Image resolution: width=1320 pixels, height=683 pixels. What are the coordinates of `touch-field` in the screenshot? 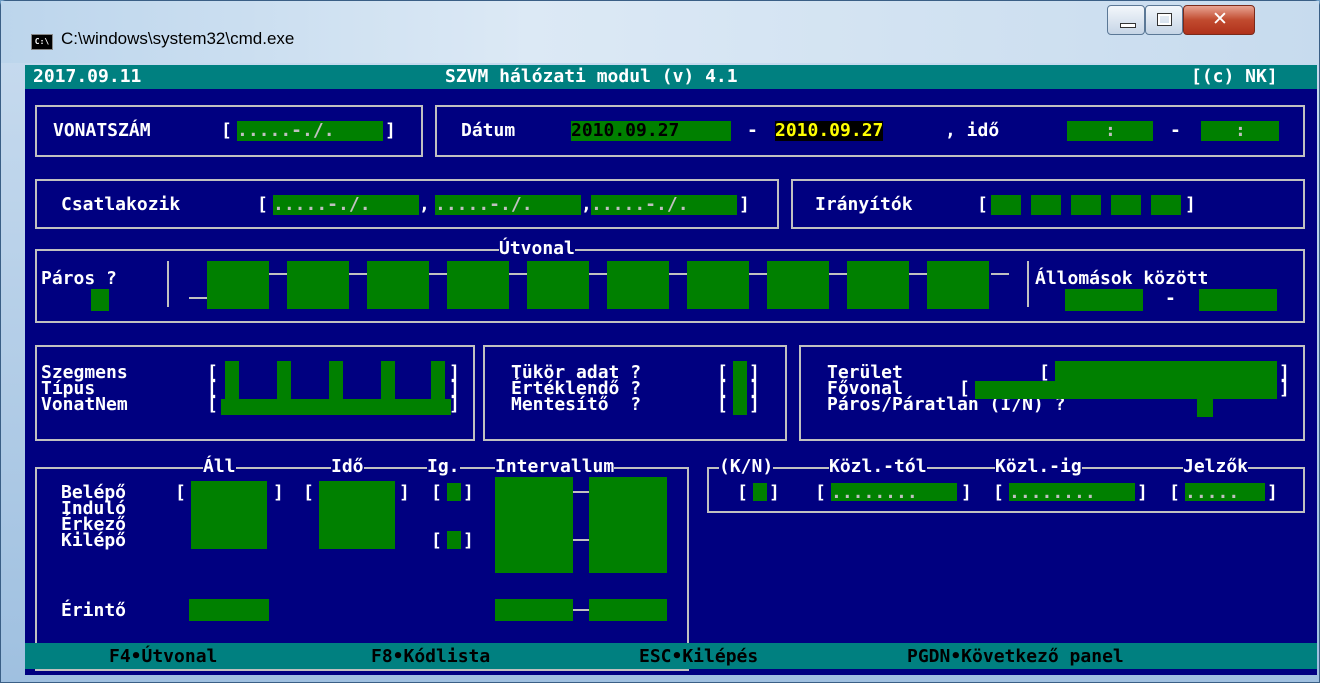 It's located at (229, 610).